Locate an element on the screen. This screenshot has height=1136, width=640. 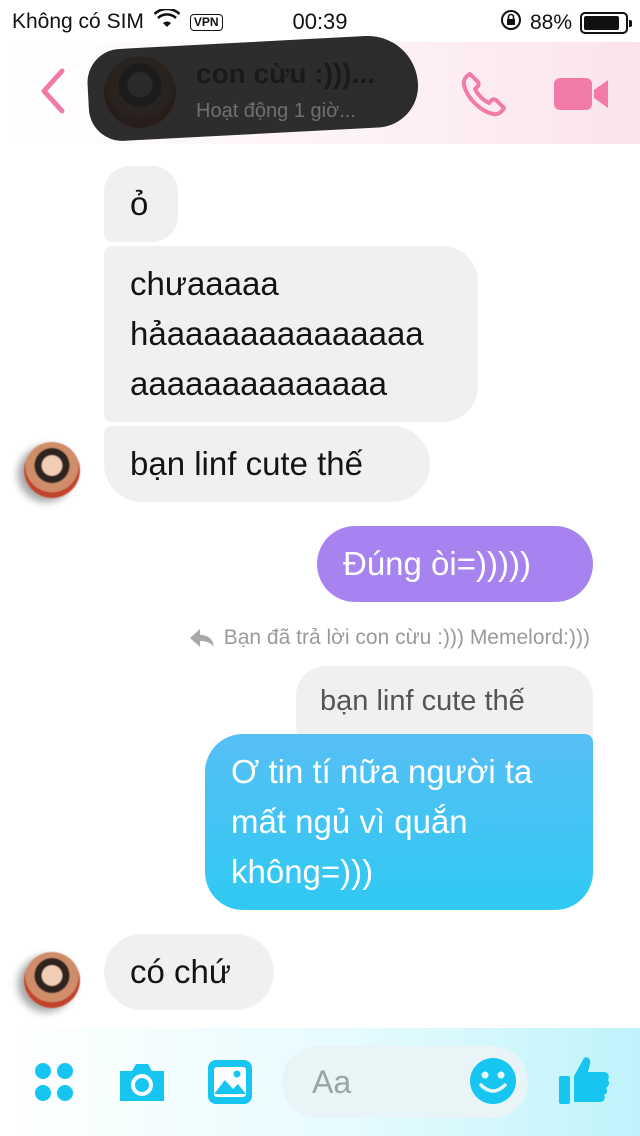
message-text: bạn linf cute thế is located at coordinates (246, 463).